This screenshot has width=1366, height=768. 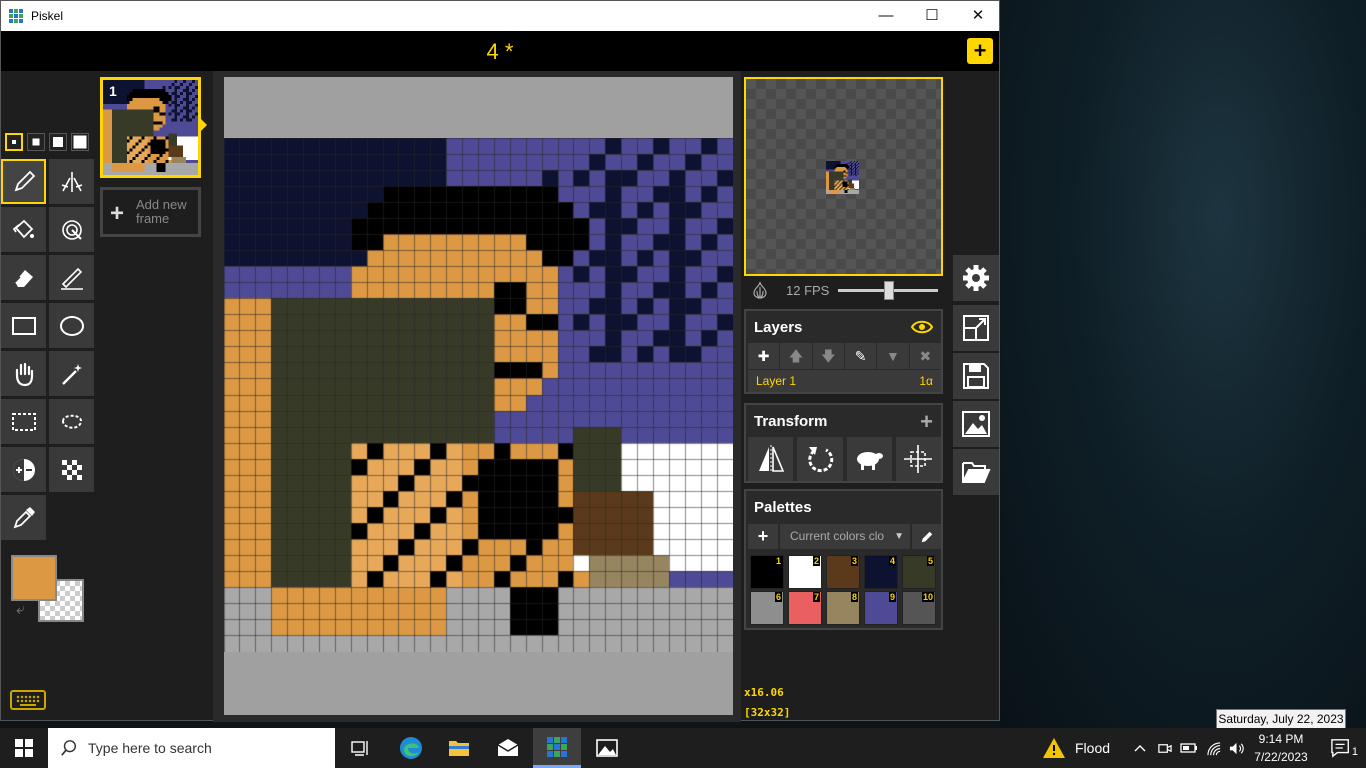 I want to click on transform-toolbar, so click(x=844, y=459).